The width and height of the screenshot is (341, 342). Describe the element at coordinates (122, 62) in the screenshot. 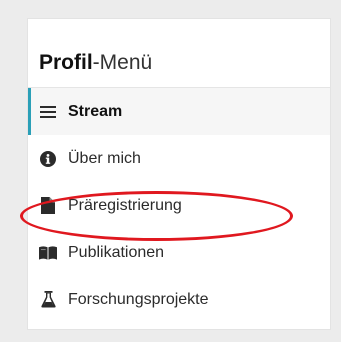

I see `panel-title-rest: -Menü` at that location.